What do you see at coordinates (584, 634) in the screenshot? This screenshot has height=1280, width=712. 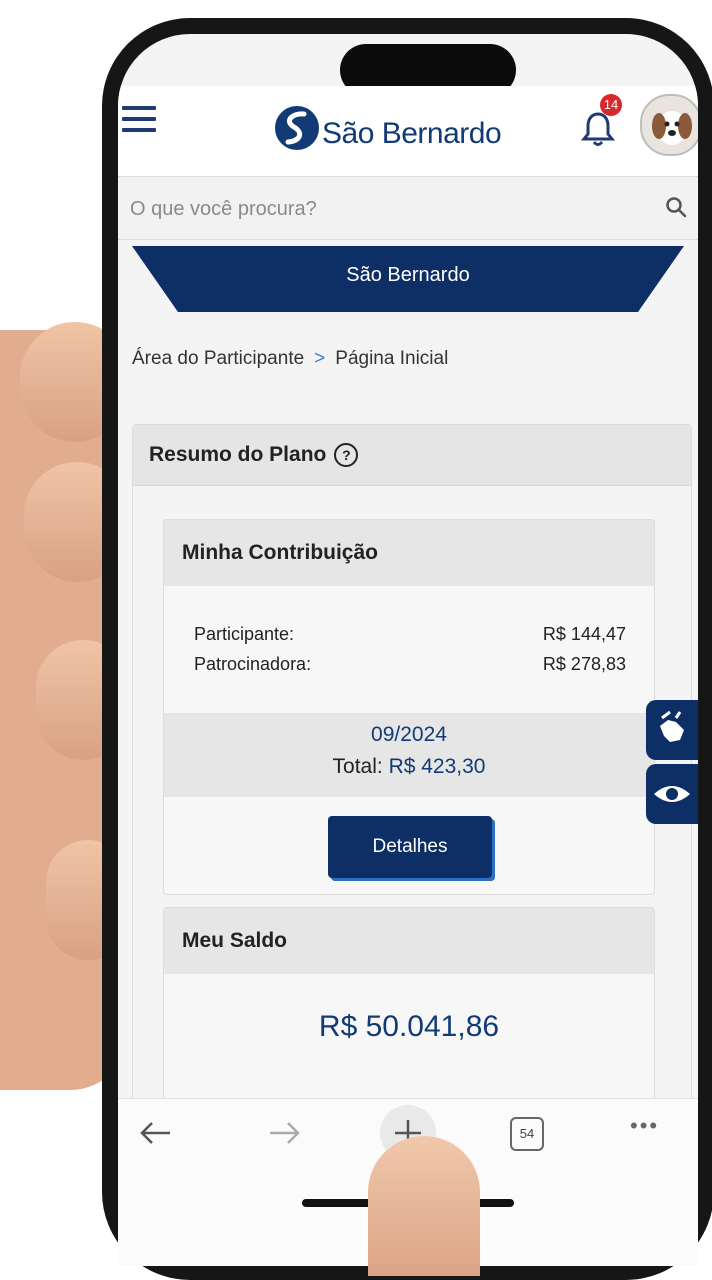 I see `row-value: R$ 144,47` at bounding box center [584, 634].